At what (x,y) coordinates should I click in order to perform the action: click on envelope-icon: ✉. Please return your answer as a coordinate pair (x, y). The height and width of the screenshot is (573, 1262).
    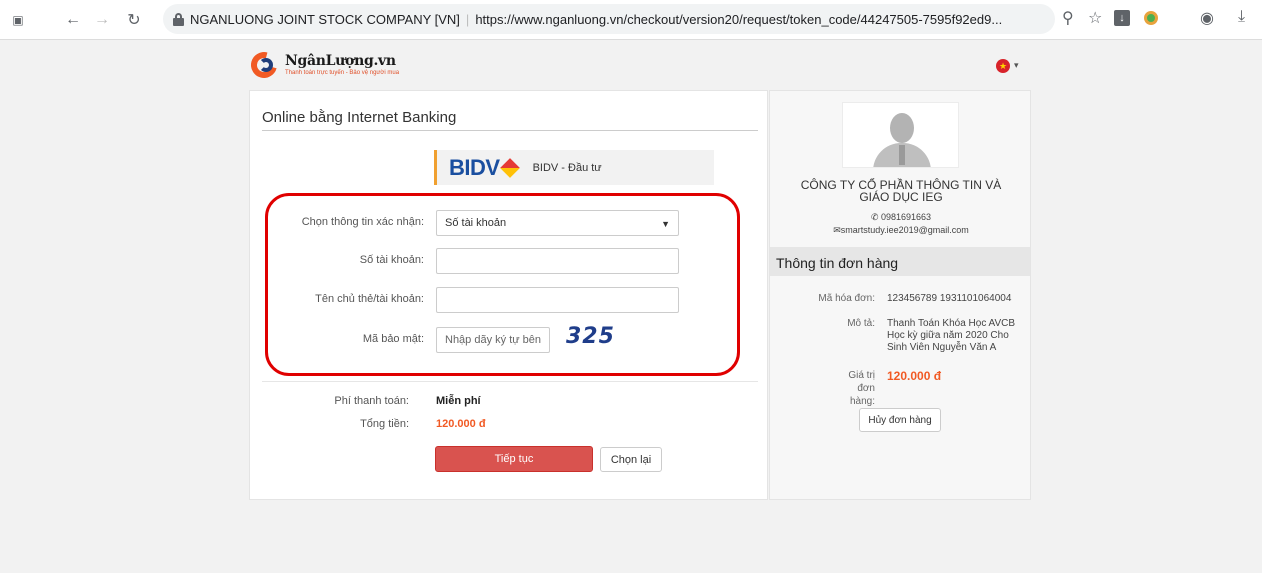
    Looking at the image, I should click on (837, 230).